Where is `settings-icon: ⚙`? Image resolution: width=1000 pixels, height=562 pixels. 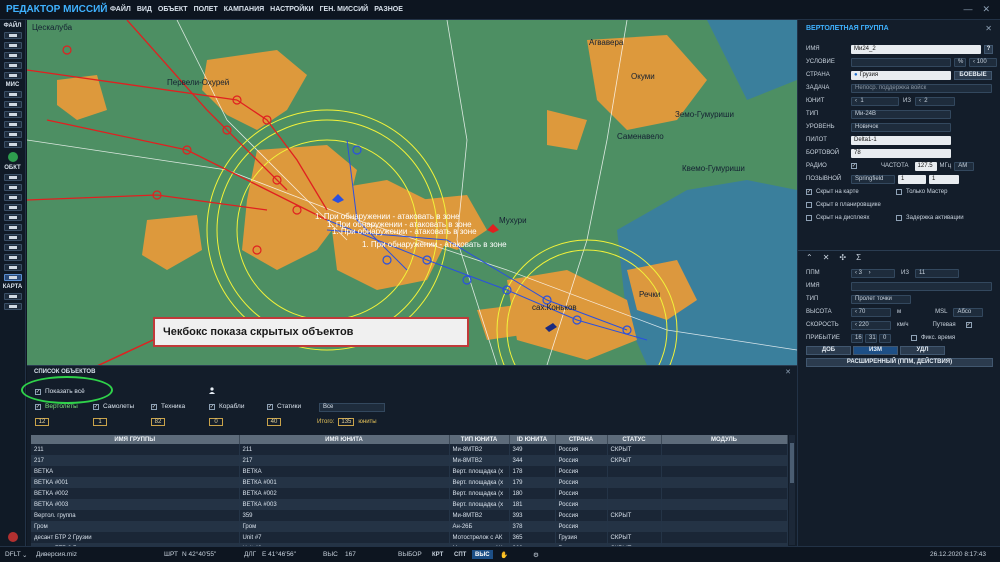 settings-icon: ⚙ is located at coordinates (536, 555).